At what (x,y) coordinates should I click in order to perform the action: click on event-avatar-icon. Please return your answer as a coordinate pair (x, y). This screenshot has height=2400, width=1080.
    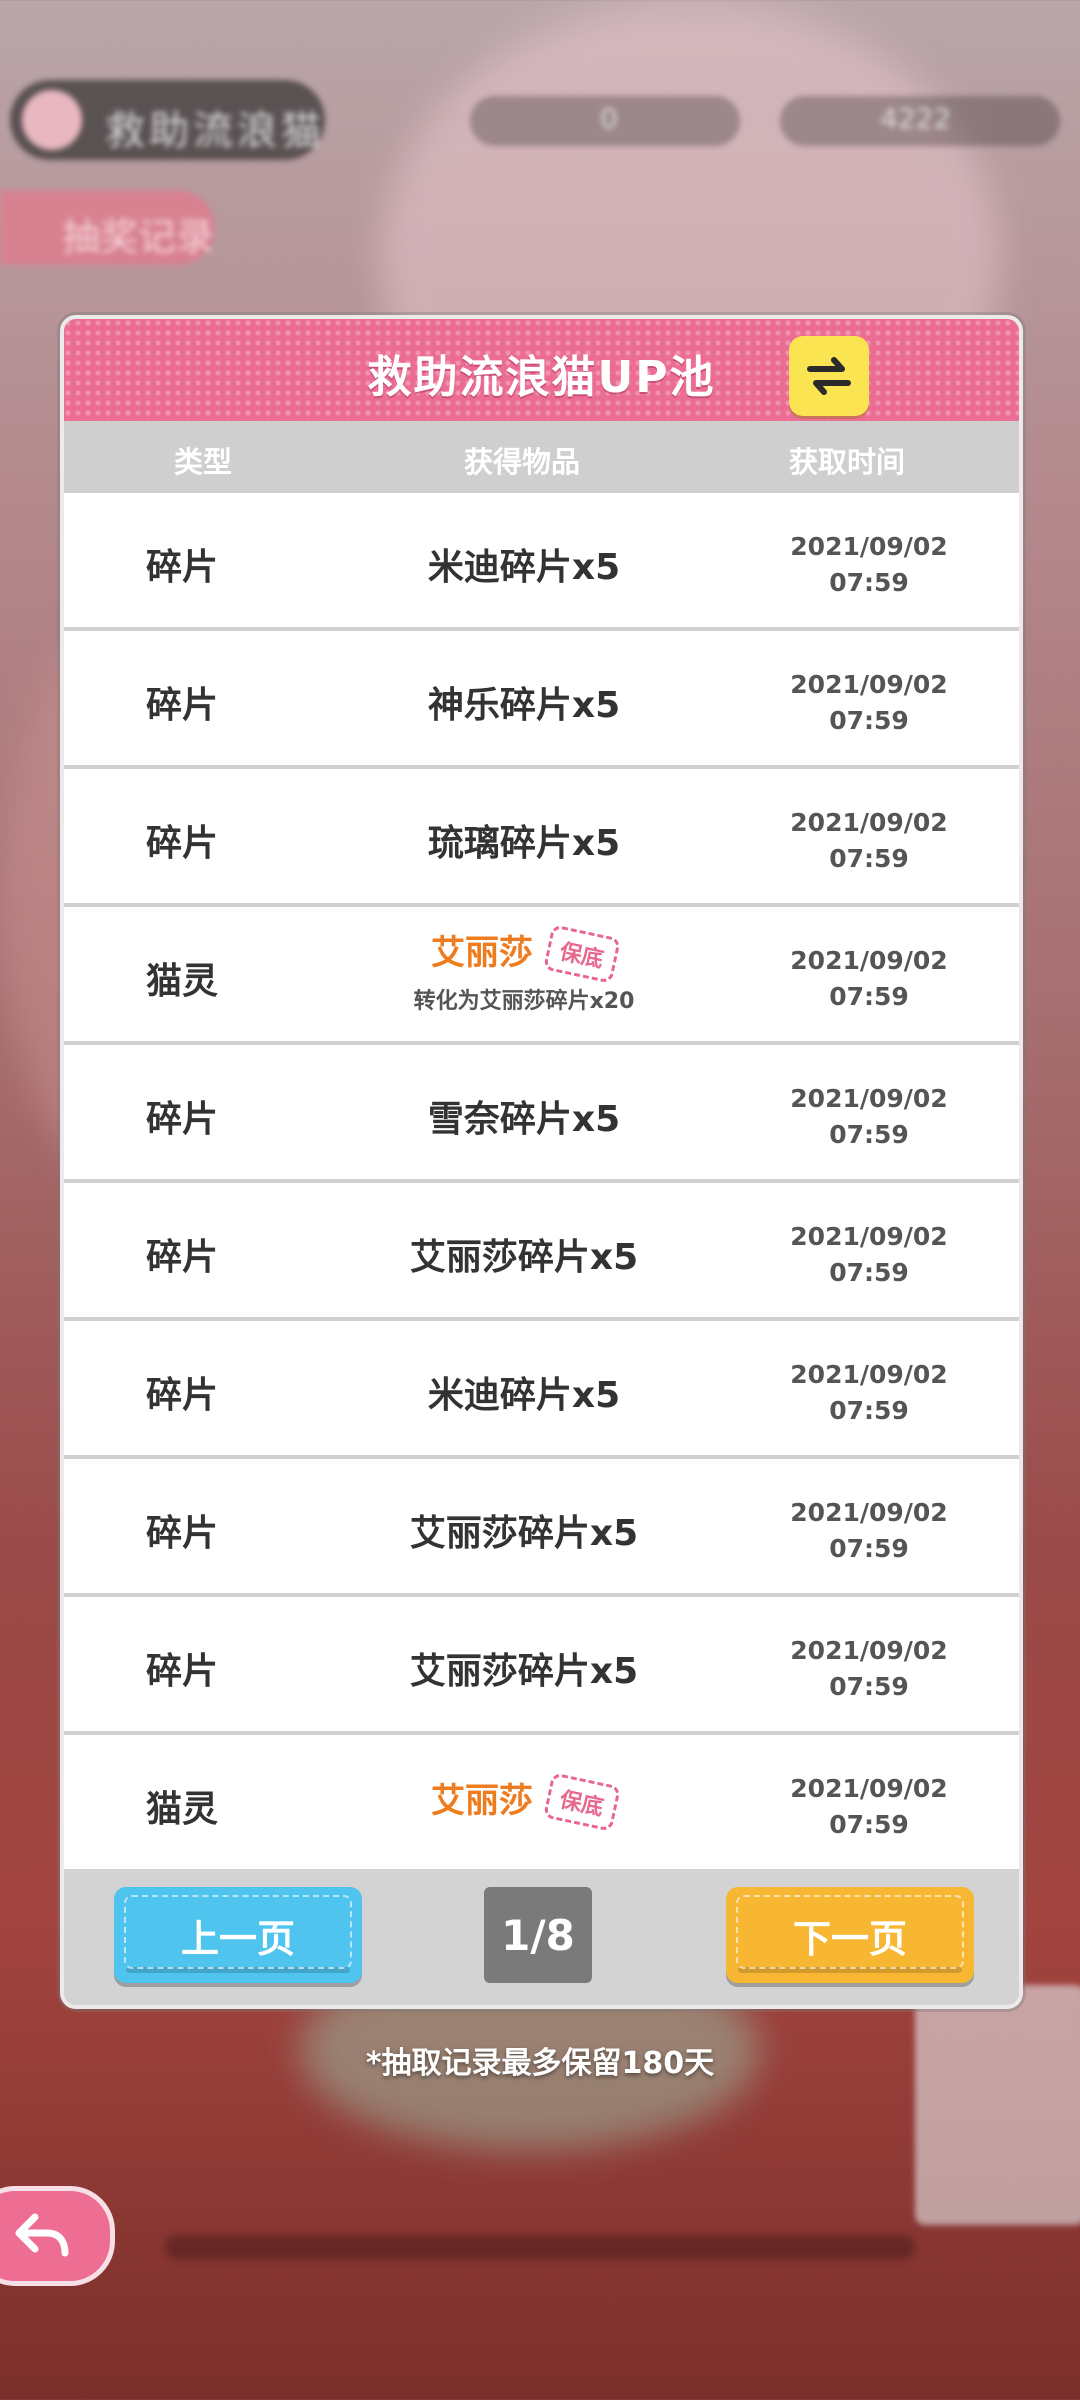
    Looking at the image, I should click on (52, 120).